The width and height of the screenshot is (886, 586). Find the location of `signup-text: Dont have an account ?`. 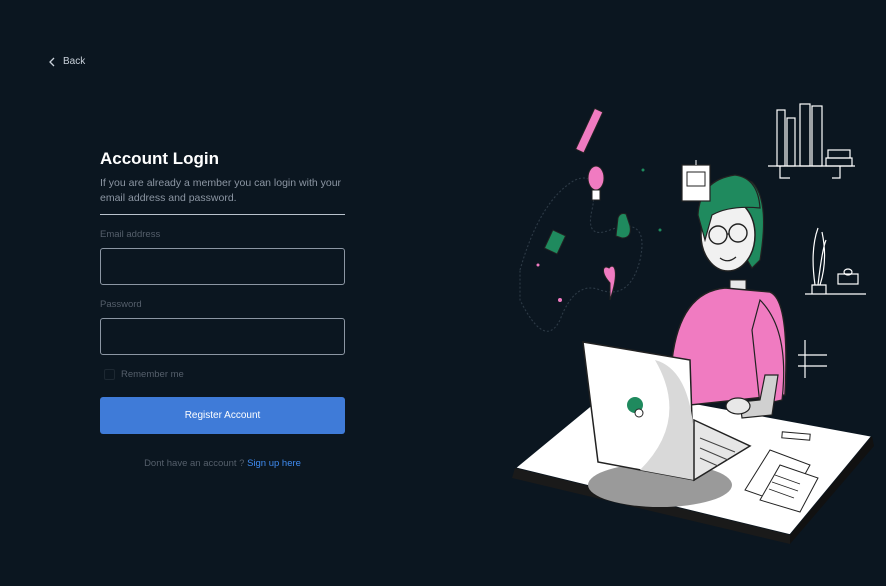

signup-text: Dont have an account ? is located at coordinates (196, 463).